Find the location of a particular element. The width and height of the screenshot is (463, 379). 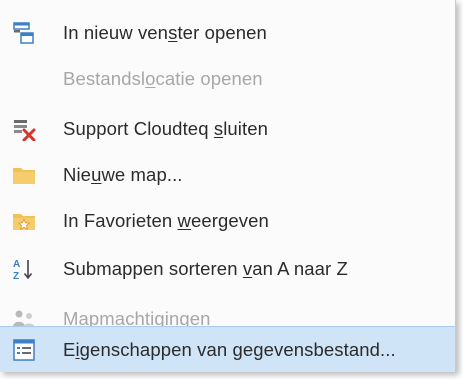

menu-item-sort-subfolders-a-z: A Z Submappen sorteren van A naar Z is located at coordinates (227, 269).